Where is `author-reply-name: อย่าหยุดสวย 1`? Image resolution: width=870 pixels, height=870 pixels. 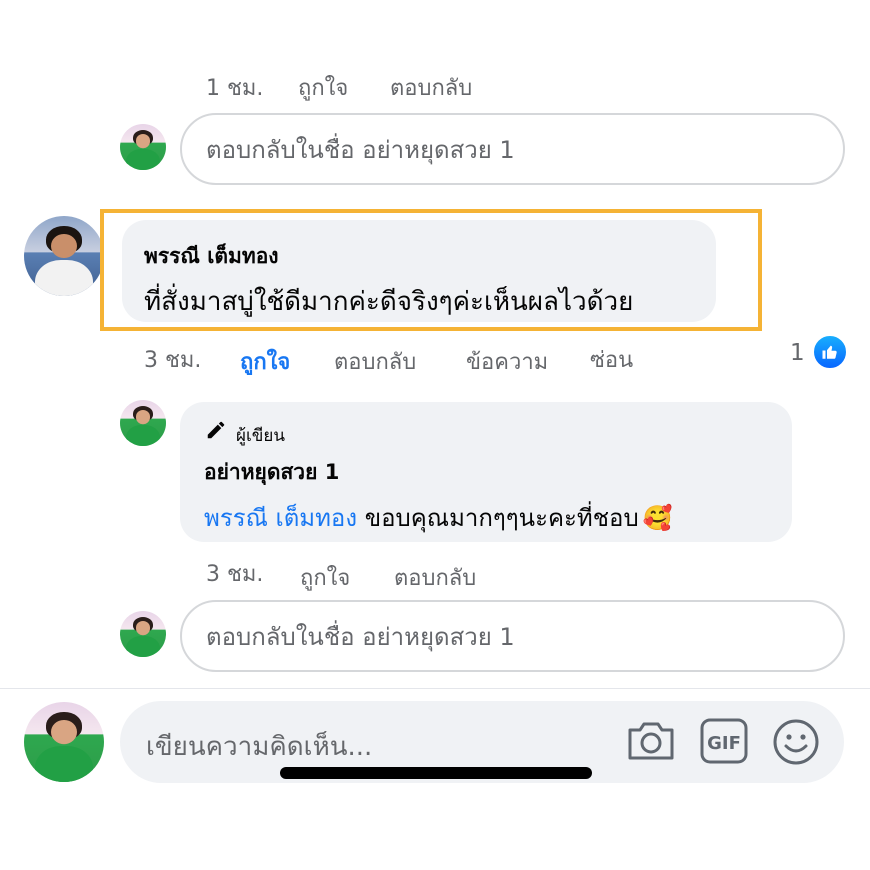 author-reply-name: อย่าหยุดสวย 1 is located at coordinates (271, 472).